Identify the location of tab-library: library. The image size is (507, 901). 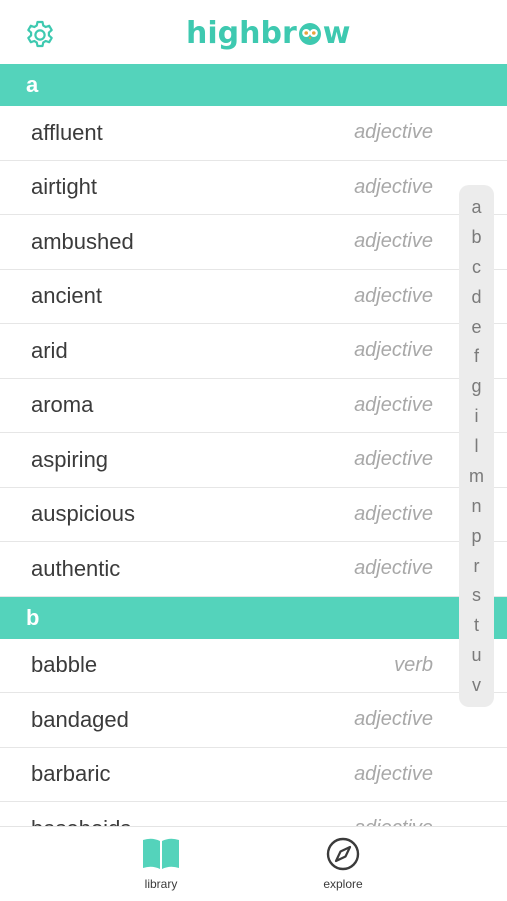
(161, 864).